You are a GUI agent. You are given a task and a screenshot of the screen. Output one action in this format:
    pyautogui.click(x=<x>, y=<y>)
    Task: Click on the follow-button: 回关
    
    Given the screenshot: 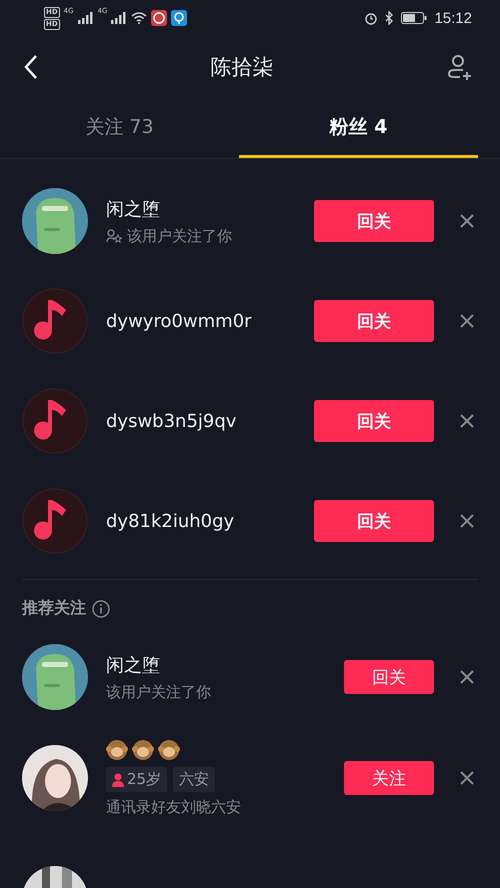 What is the action you would take?
    pyautogui.click(x=389, y=677)
    